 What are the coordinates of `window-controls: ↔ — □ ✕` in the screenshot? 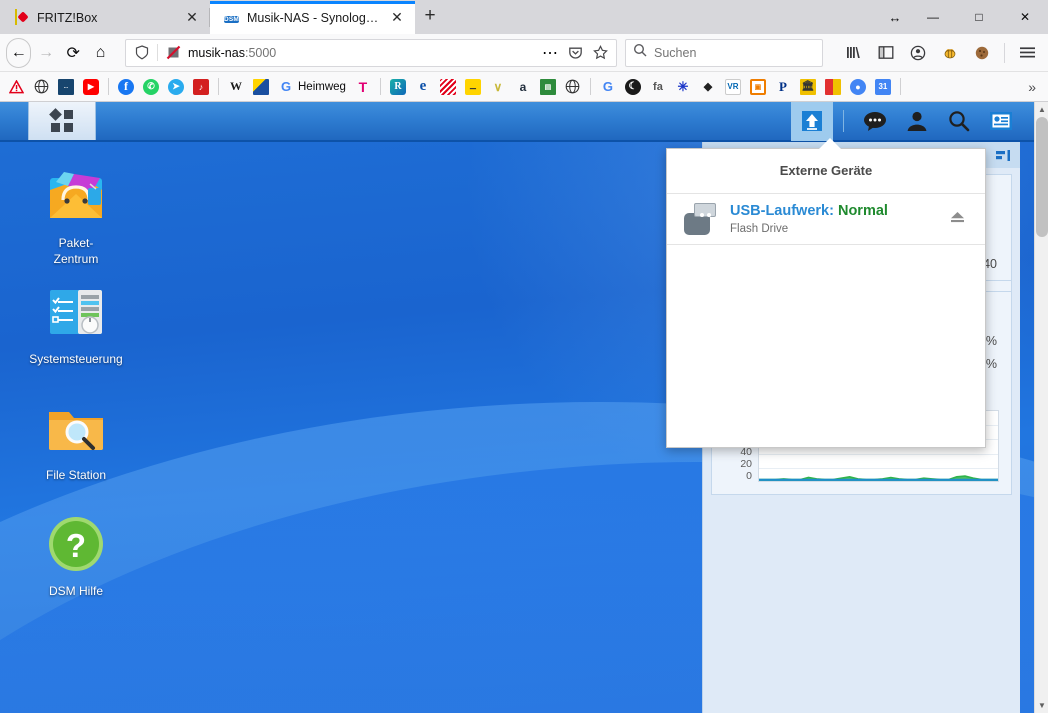 It's located at (964, 17).